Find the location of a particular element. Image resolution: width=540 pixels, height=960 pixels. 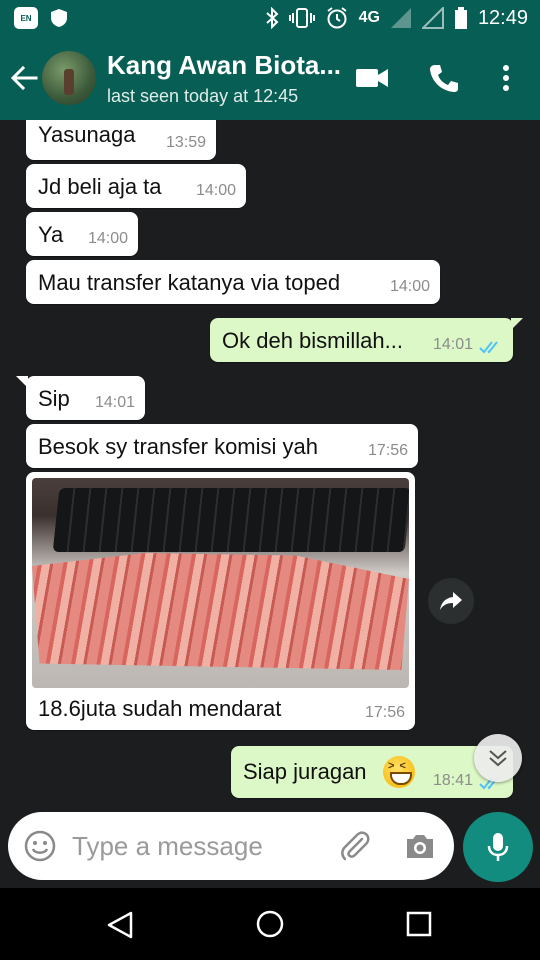

last-seen-status: last seen today at 12:45 is located at coordinates (203, 96).